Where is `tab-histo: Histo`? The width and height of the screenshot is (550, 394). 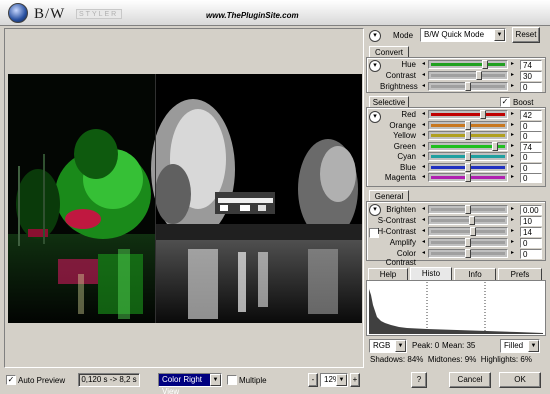 tab-histo: Histo is located at coordinates (431, 273).